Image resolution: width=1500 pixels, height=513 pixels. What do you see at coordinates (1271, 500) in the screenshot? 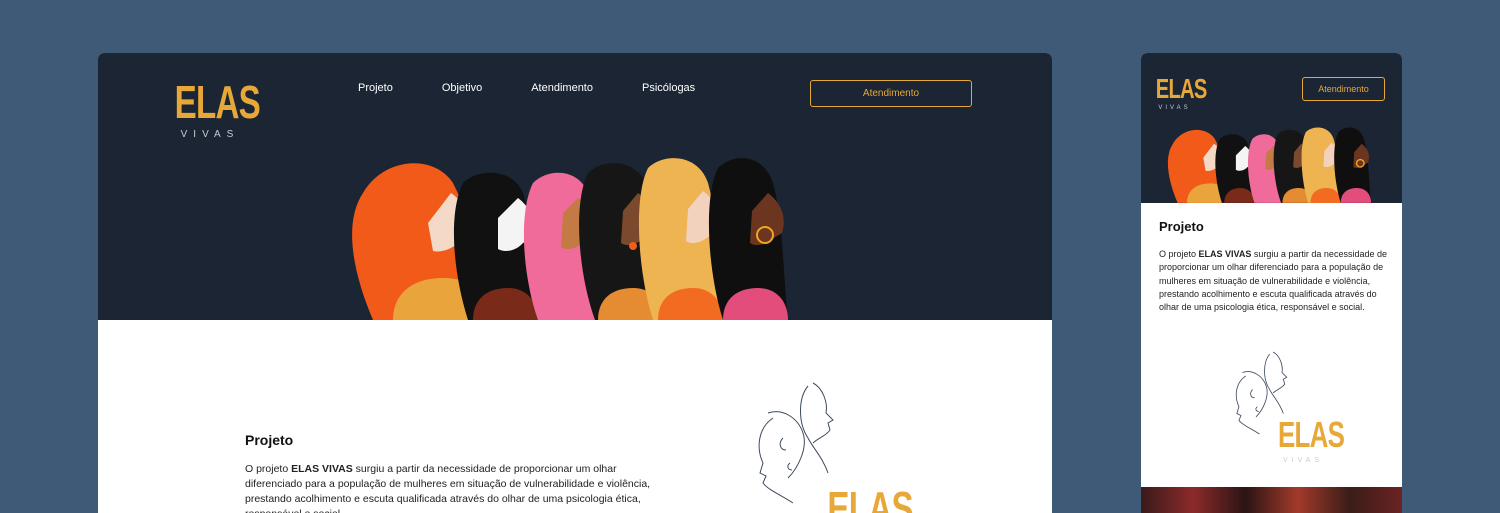
I see `photo-strip-image` at bounding box center [1271, 500].